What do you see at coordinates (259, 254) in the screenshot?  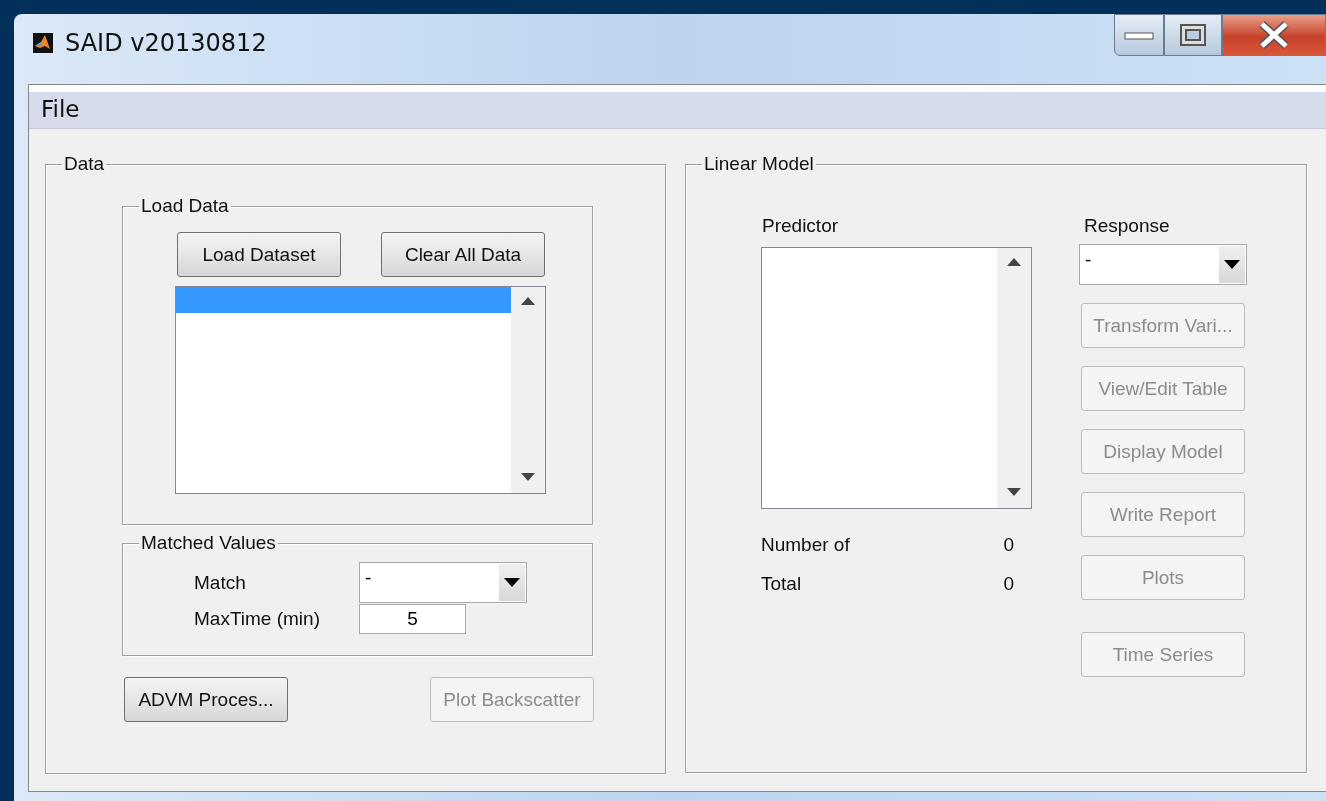 I see `action-button: Load Dataset` at bounding box center [259, 254].